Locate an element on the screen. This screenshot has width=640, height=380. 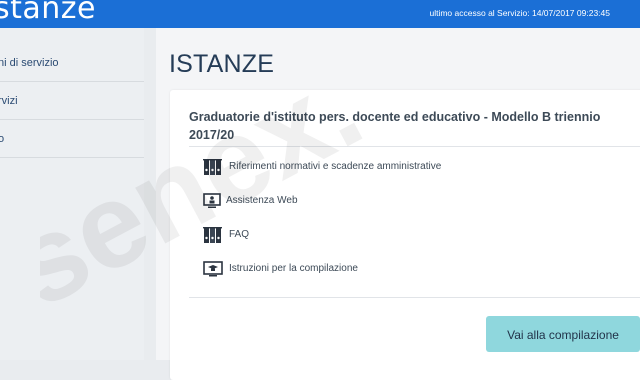
vai-alla-compilazione-button: Vai alla compilazione is located at coordinates (563, 334).